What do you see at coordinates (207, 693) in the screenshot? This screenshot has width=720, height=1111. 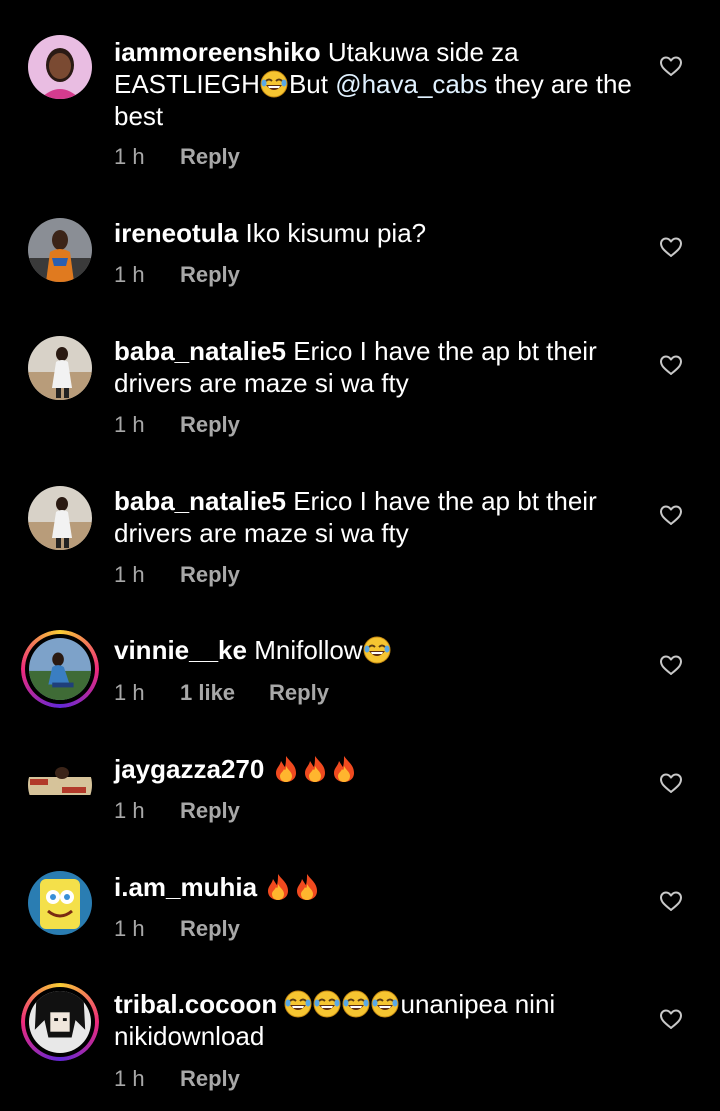 I see `likes-count: 1 like` at bounding box center [207, 693].